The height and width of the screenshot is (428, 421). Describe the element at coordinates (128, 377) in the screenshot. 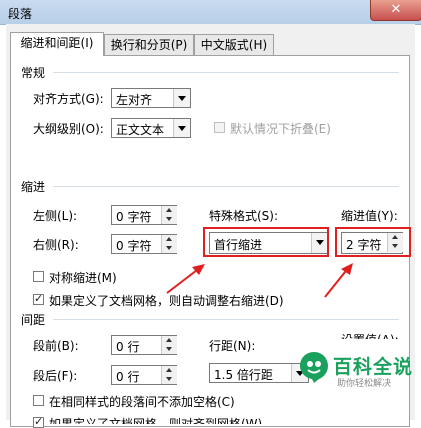

I see `space-after-value: 0 行` at that location.